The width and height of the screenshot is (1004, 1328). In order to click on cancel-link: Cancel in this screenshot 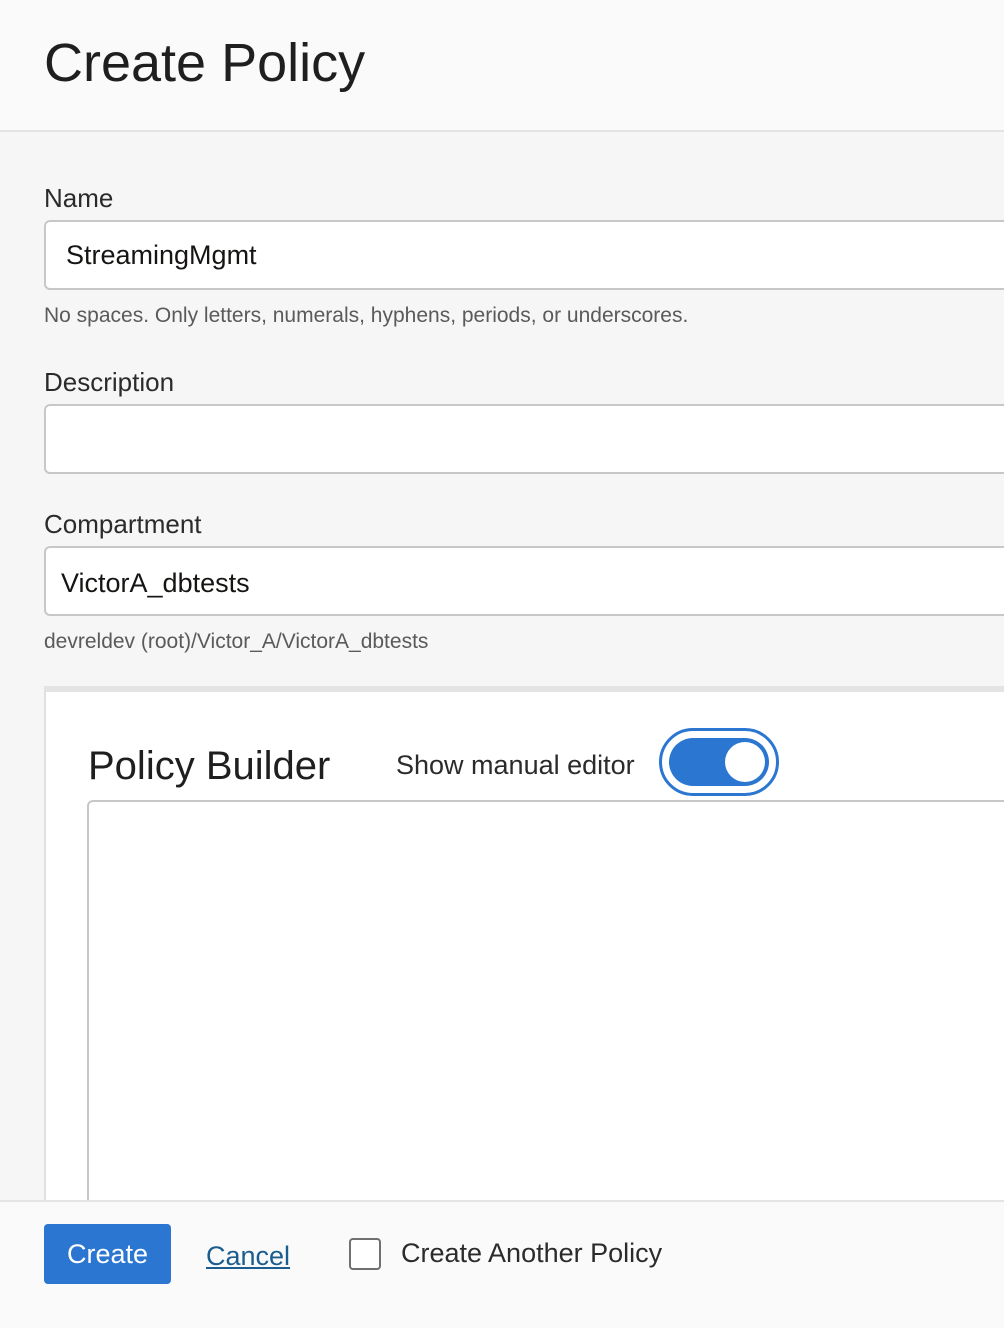, I will do `click(248, 1256)`.